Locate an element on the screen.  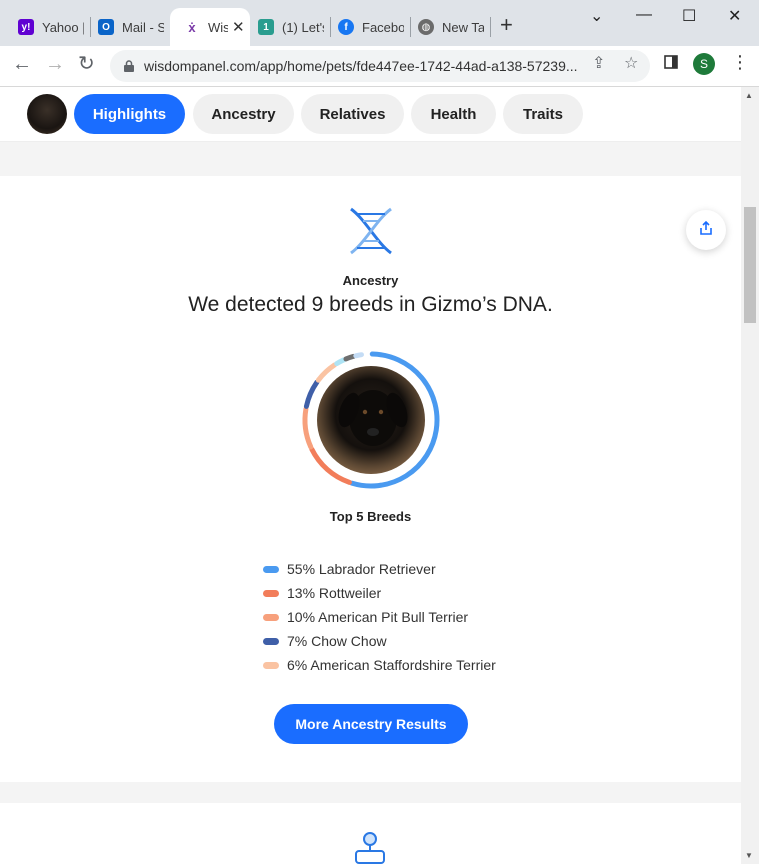
legend-label: 10% American Pit Bull Terrier is located at coordinates (378, 617).